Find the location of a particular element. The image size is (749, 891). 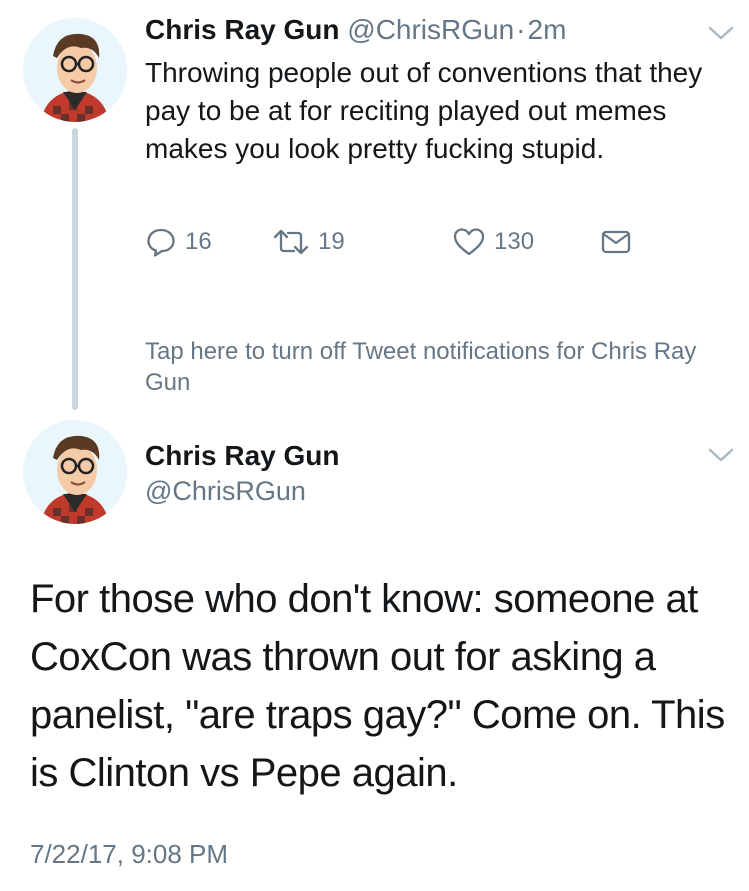

retweet-count: 19 is located at coordinates (331, 241).